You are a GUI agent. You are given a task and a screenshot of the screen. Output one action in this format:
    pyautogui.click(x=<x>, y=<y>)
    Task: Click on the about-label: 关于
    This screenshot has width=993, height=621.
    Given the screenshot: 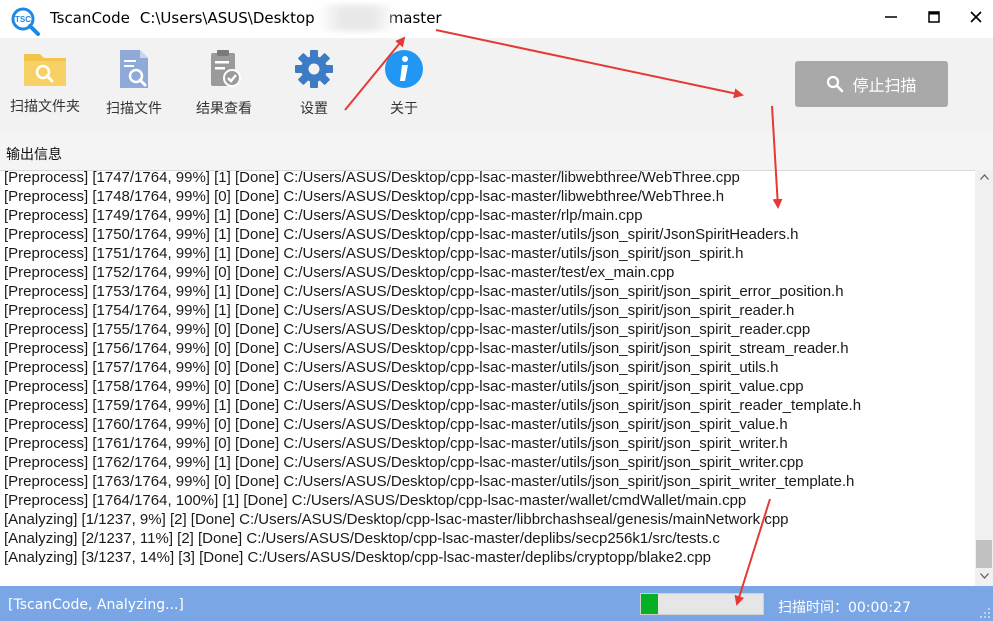 What is the action you would take?
    pyautogui.click(x=404, y=109)
    